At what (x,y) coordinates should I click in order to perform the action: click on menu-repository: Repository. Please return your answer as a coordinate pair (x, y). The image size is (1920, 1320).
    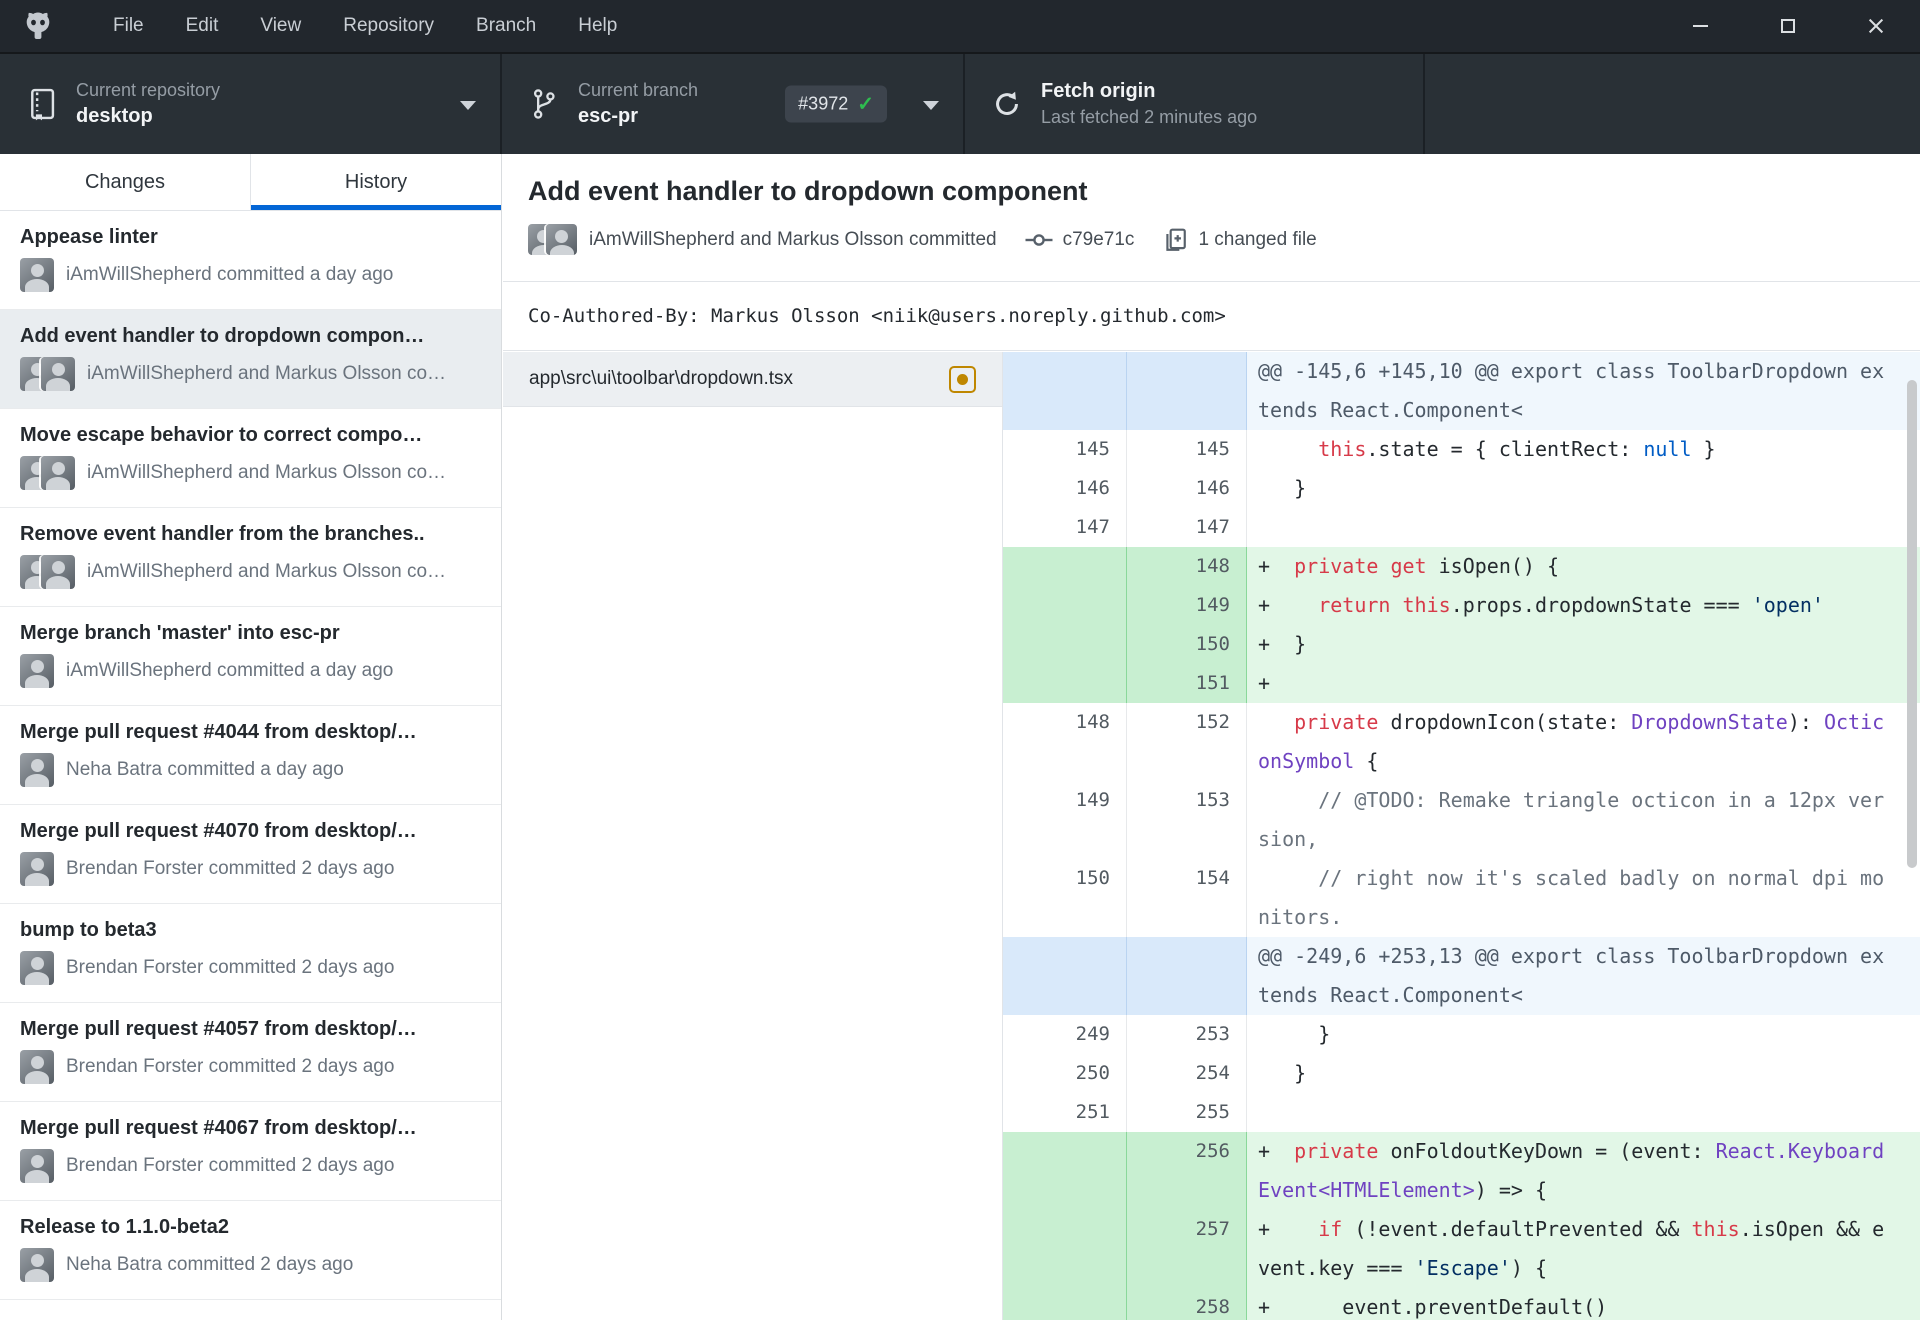
    Looking at the image, I should click on (388, 26).